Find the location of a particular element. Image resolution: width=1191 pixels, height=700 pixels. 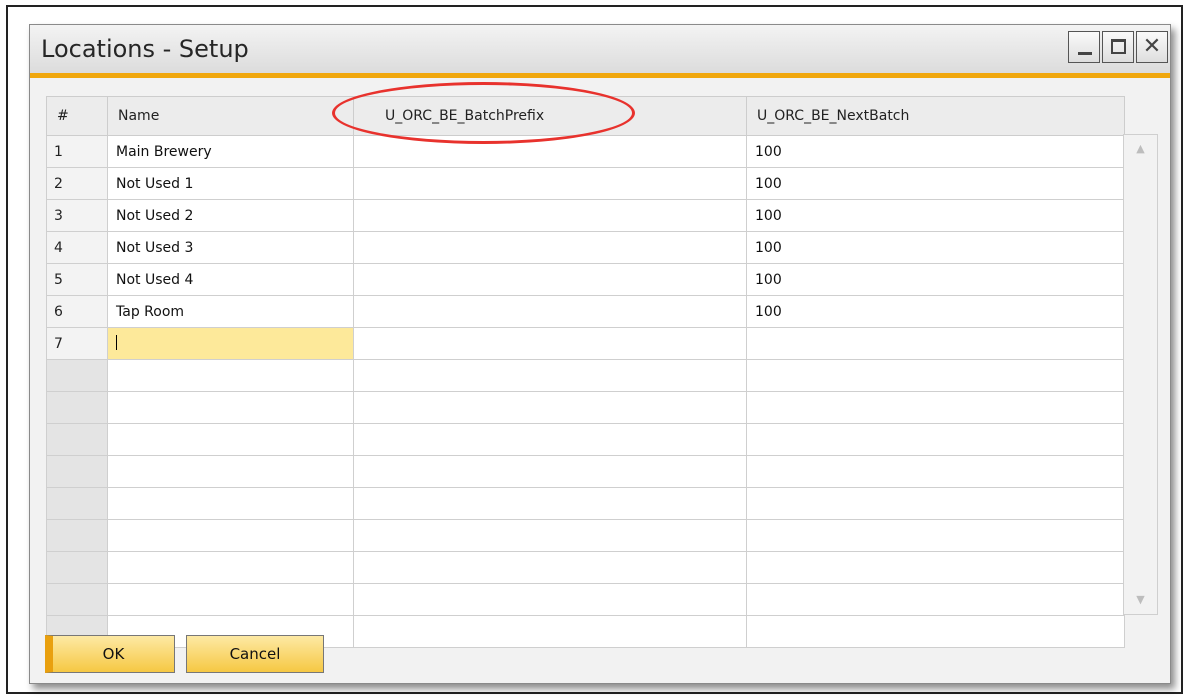

column-header-batch-prefix: U_ORC_BE_BatchPrefix is located at coordinates (550, 116).